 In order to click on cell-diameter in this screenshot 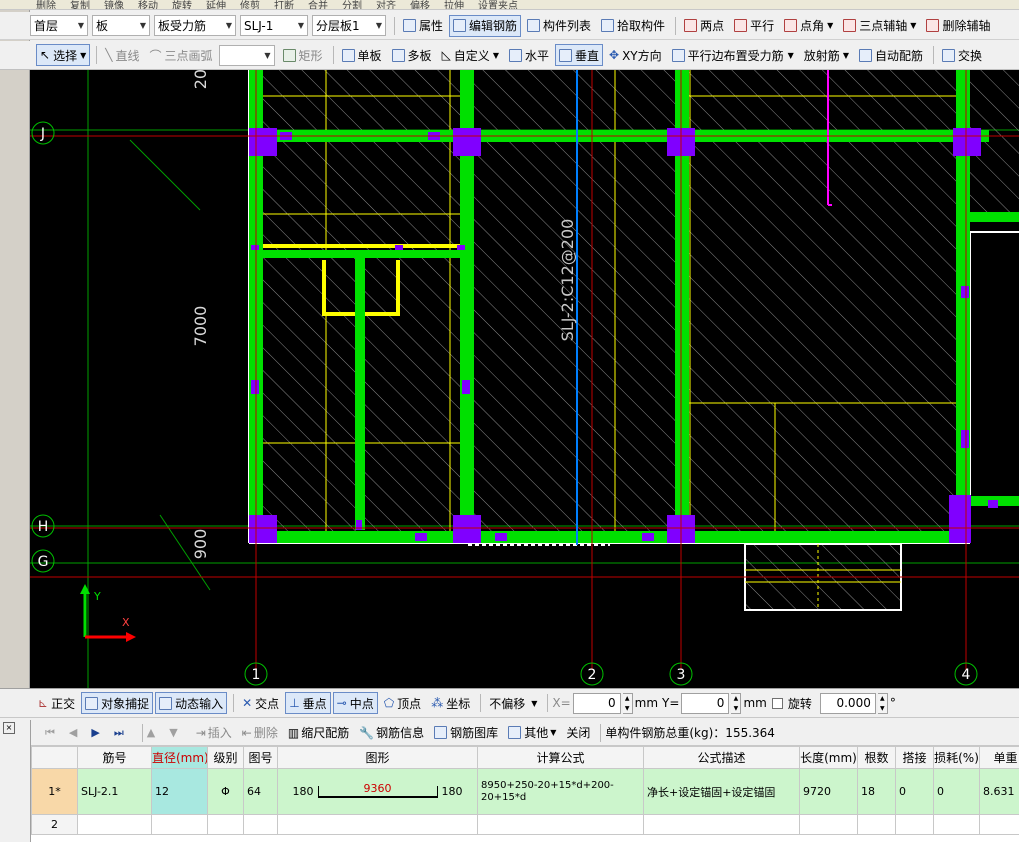, I will do `click(179, 824)`.